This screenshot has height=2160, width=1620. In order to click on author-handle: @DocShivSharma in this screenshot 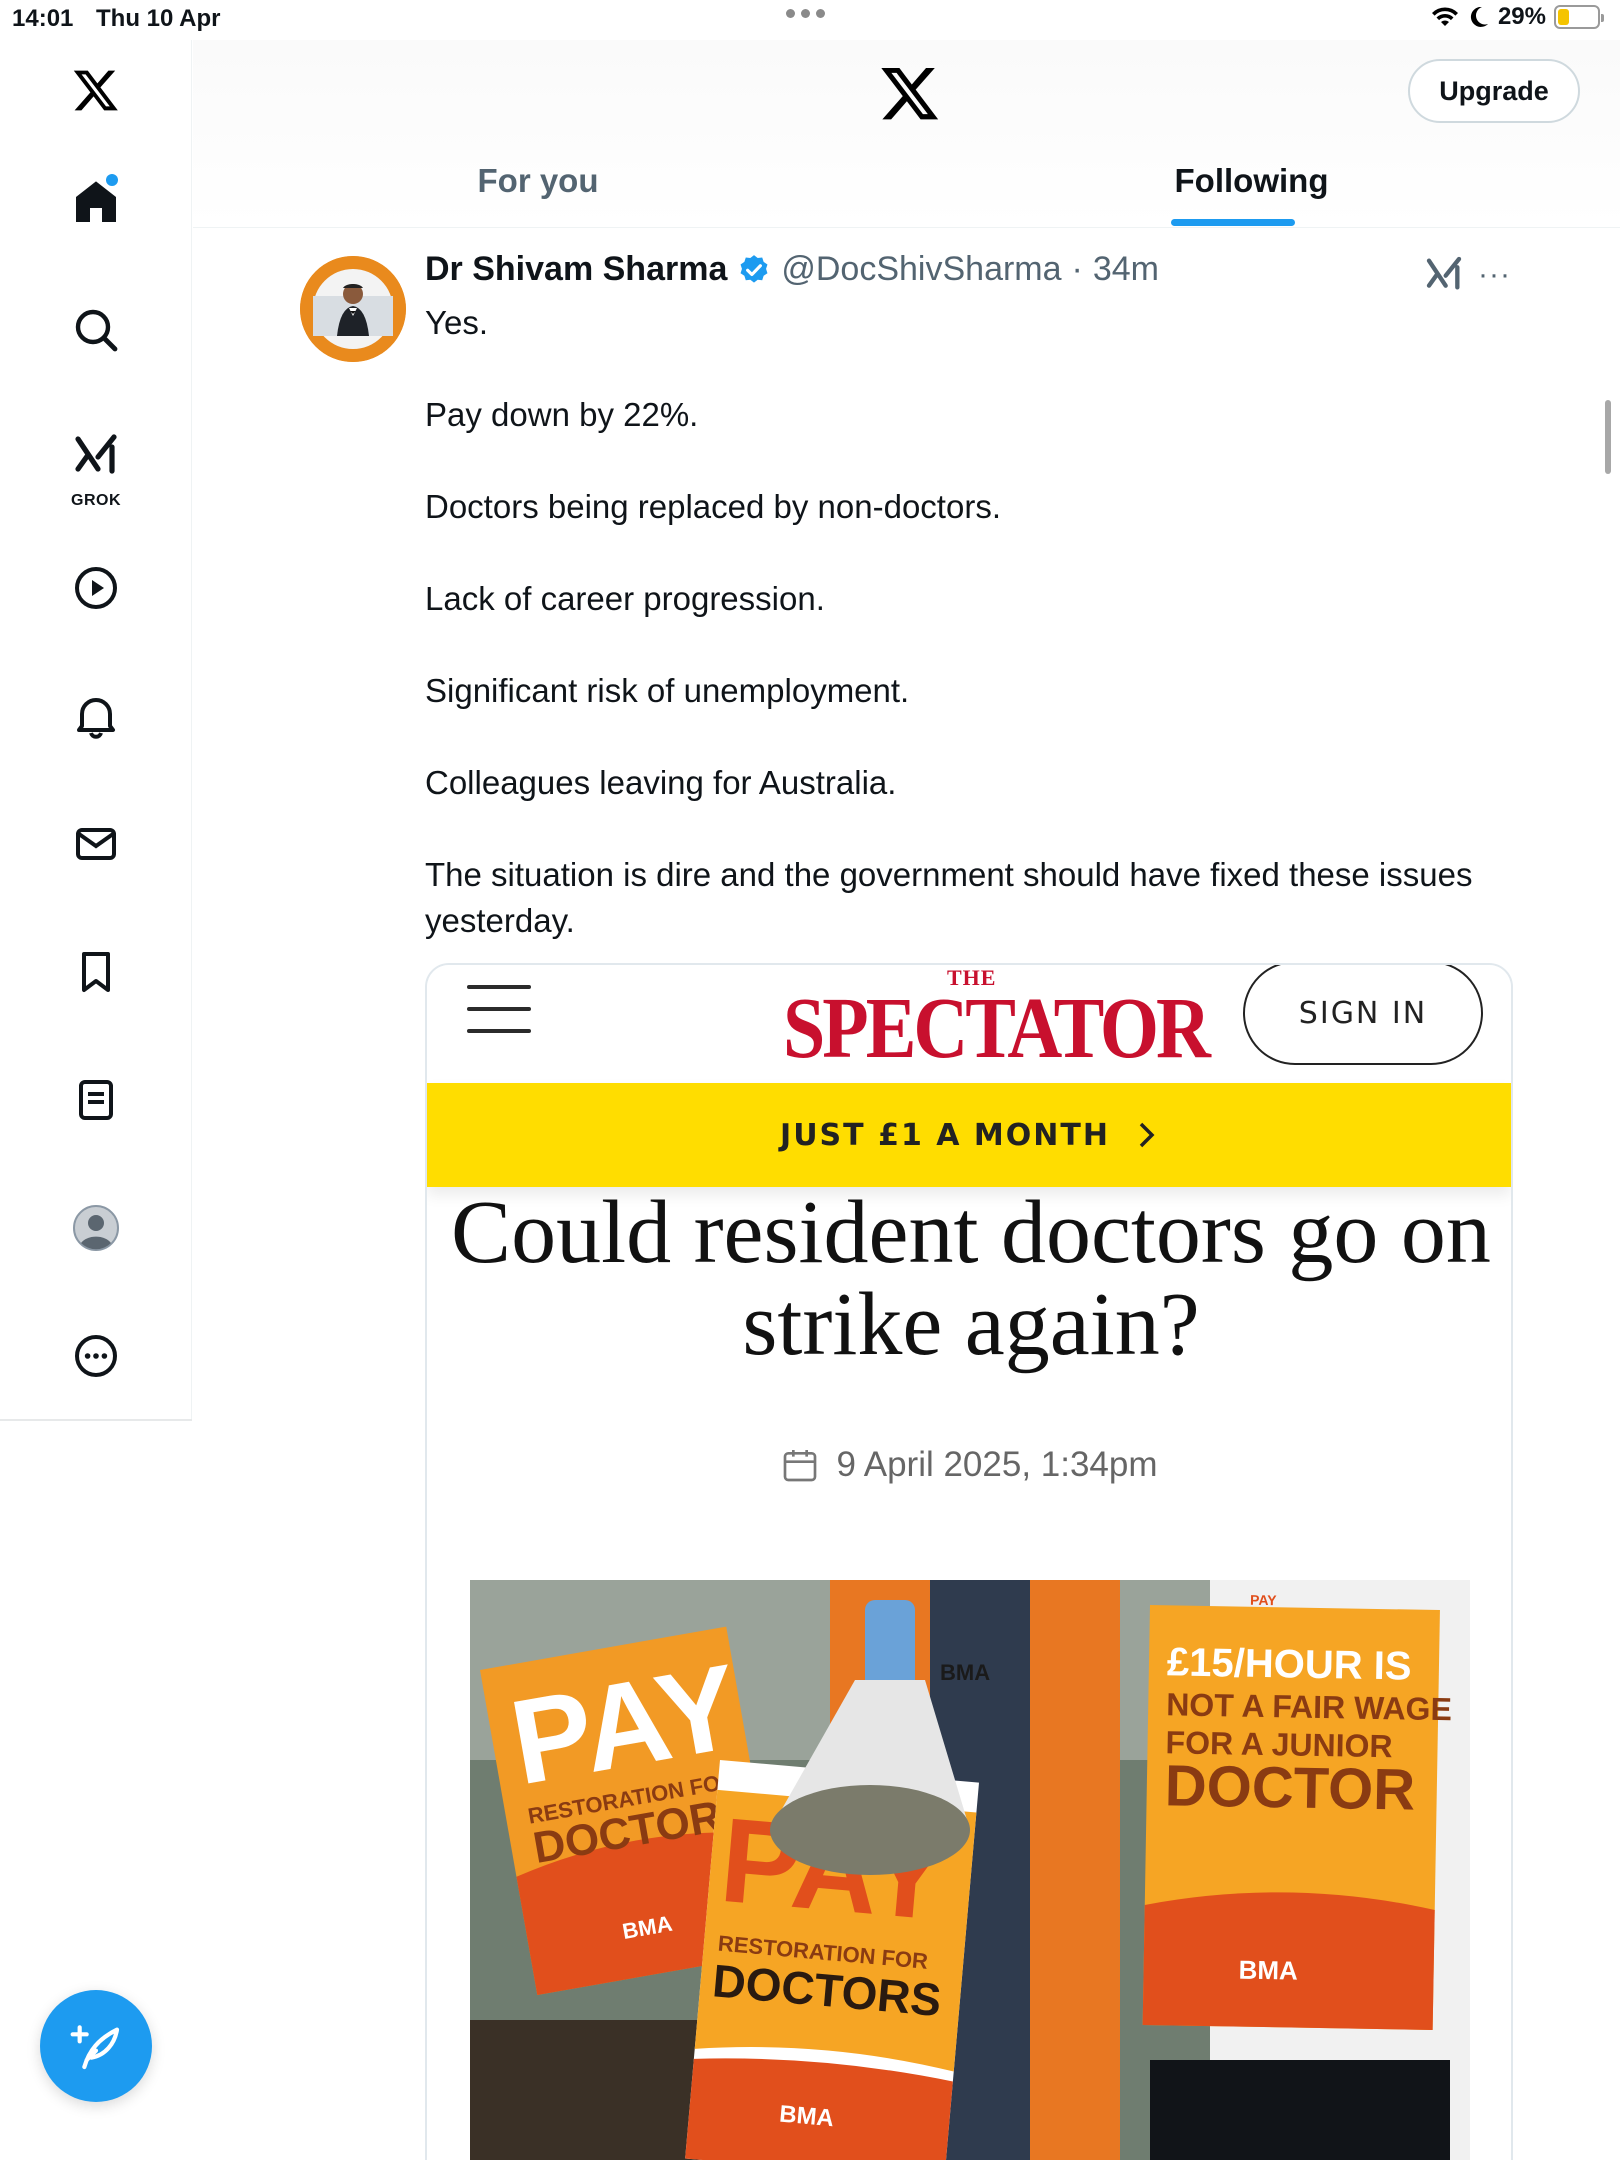, I will do `click(921, 269)`.